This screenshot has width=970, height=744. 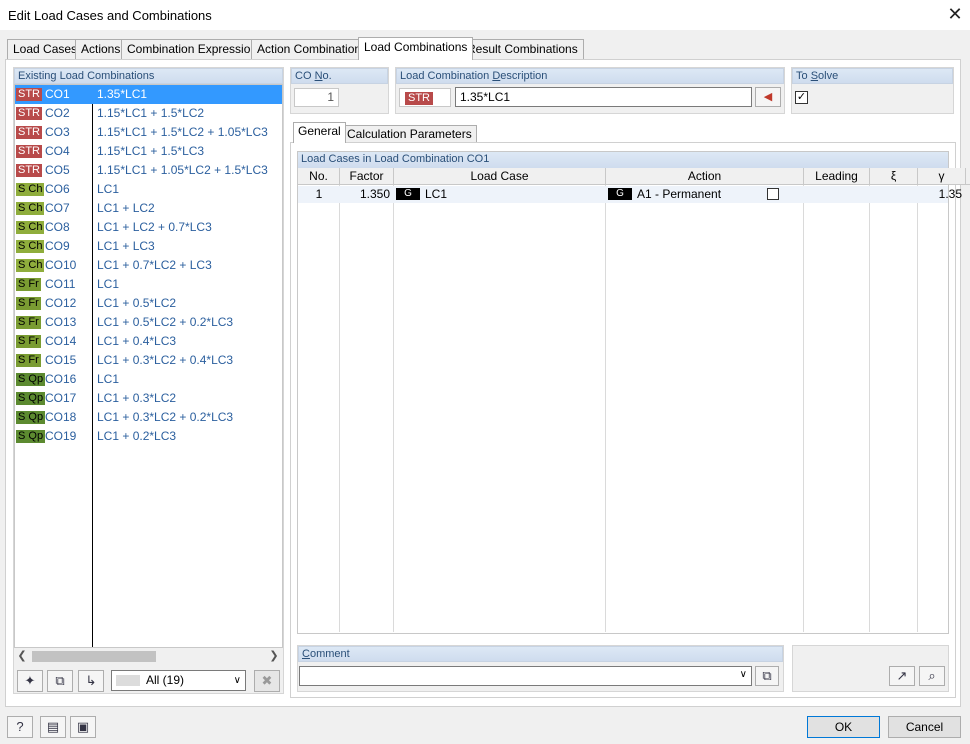 What do you see at coordinates (932, 676) in the screenshot?
I see `view-details-button: ⌕` at bounding box center [932, 676].